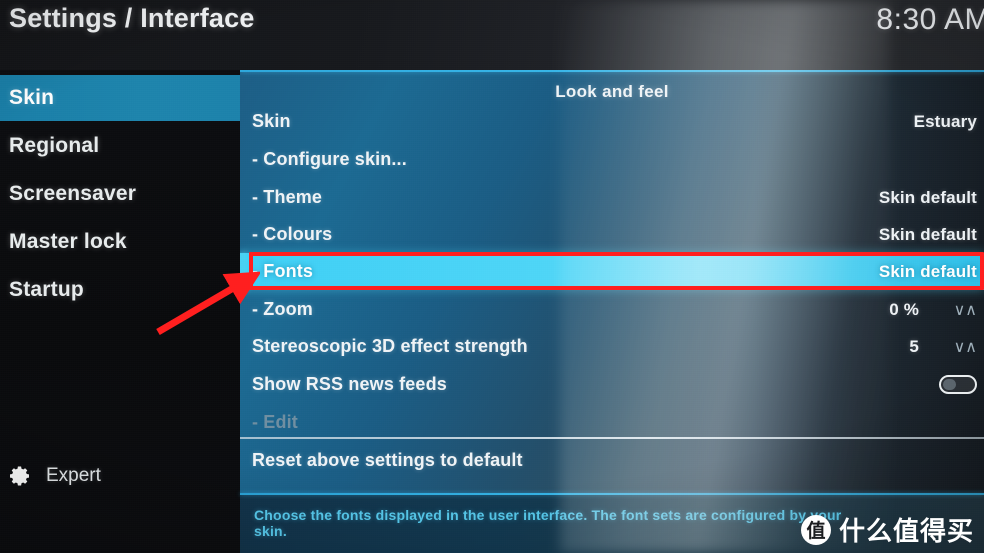  I want to click on setting-label: Show RSS news feeds, so click(349, 384).